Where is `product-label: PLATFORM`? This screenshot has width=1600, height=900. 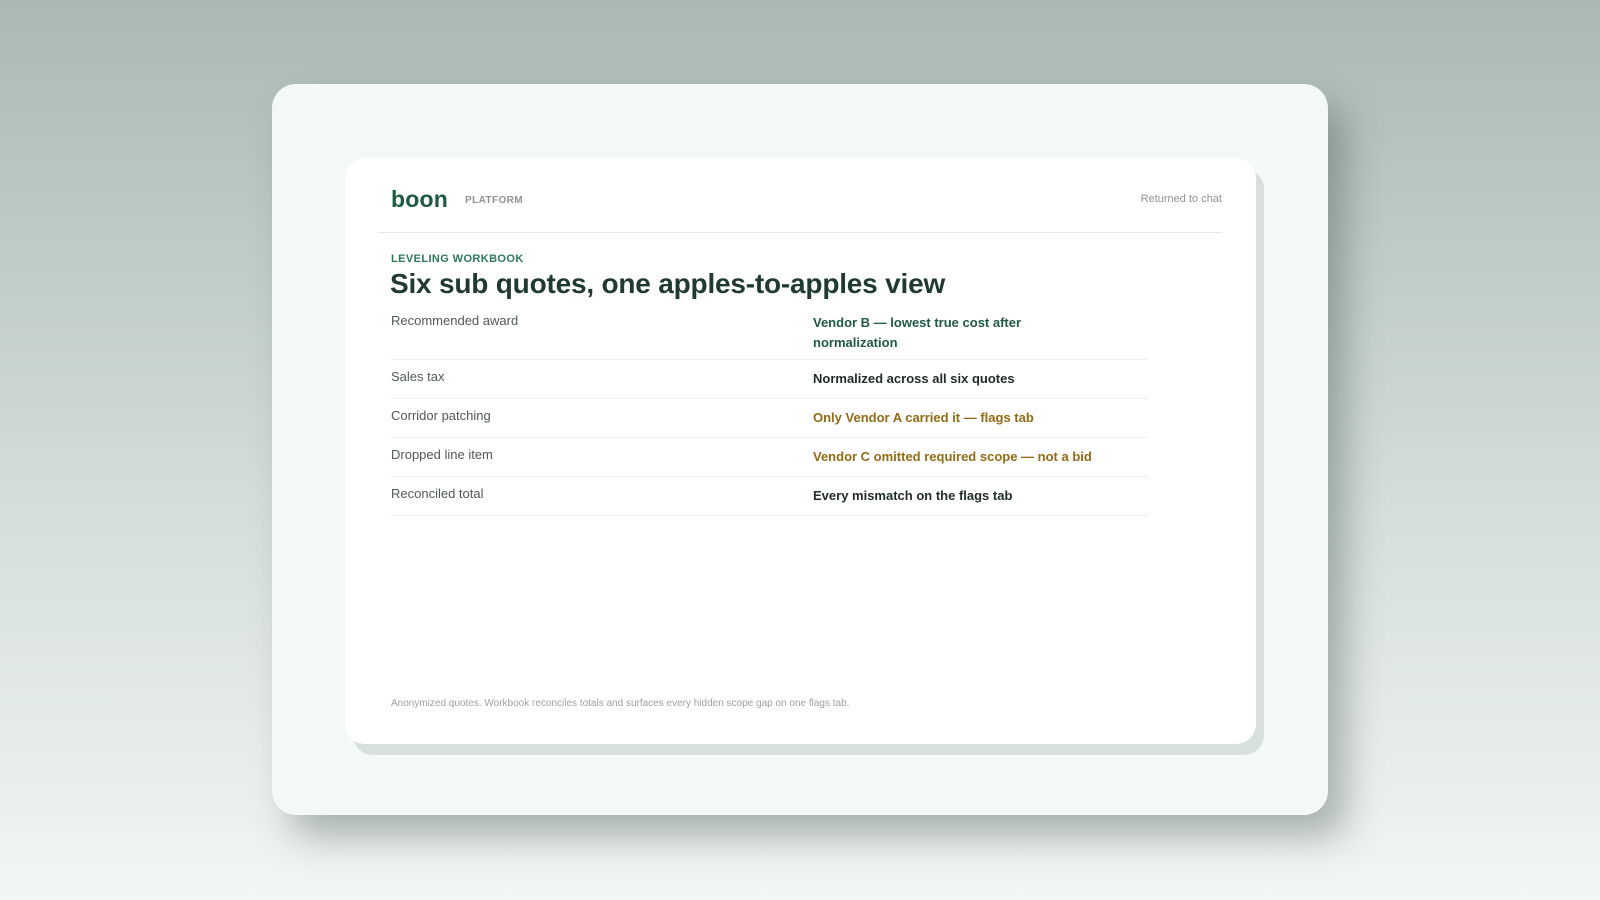
product-label: PLATFORM is located at coordinates (494, 200).